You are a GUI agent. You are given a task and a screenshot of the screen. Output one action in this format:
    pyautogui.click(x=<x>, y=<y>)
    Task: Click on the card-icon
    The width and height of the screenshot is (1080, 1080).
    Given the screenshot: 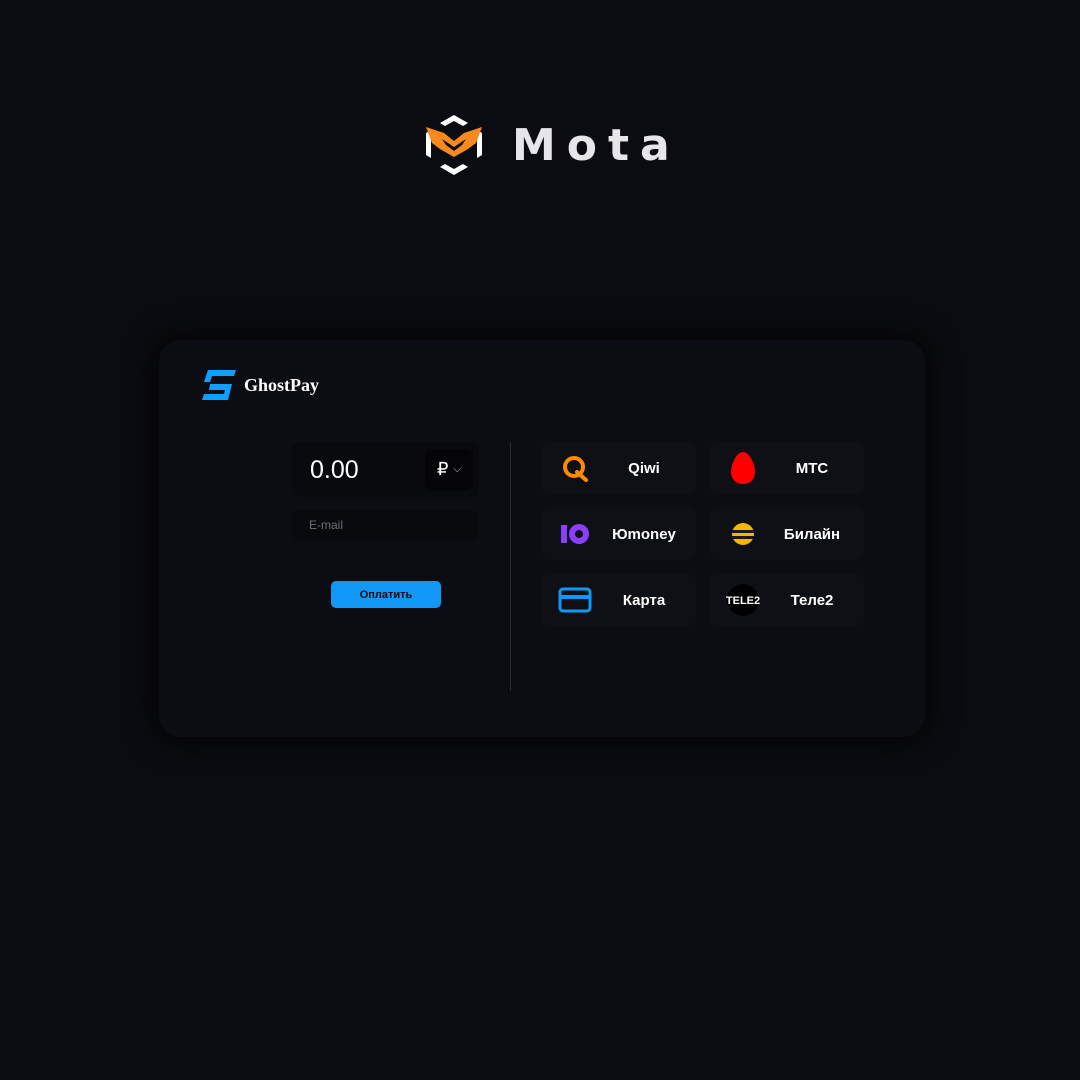 What is the action you would take?
    pyautogui.click(x=575, y=600)
    